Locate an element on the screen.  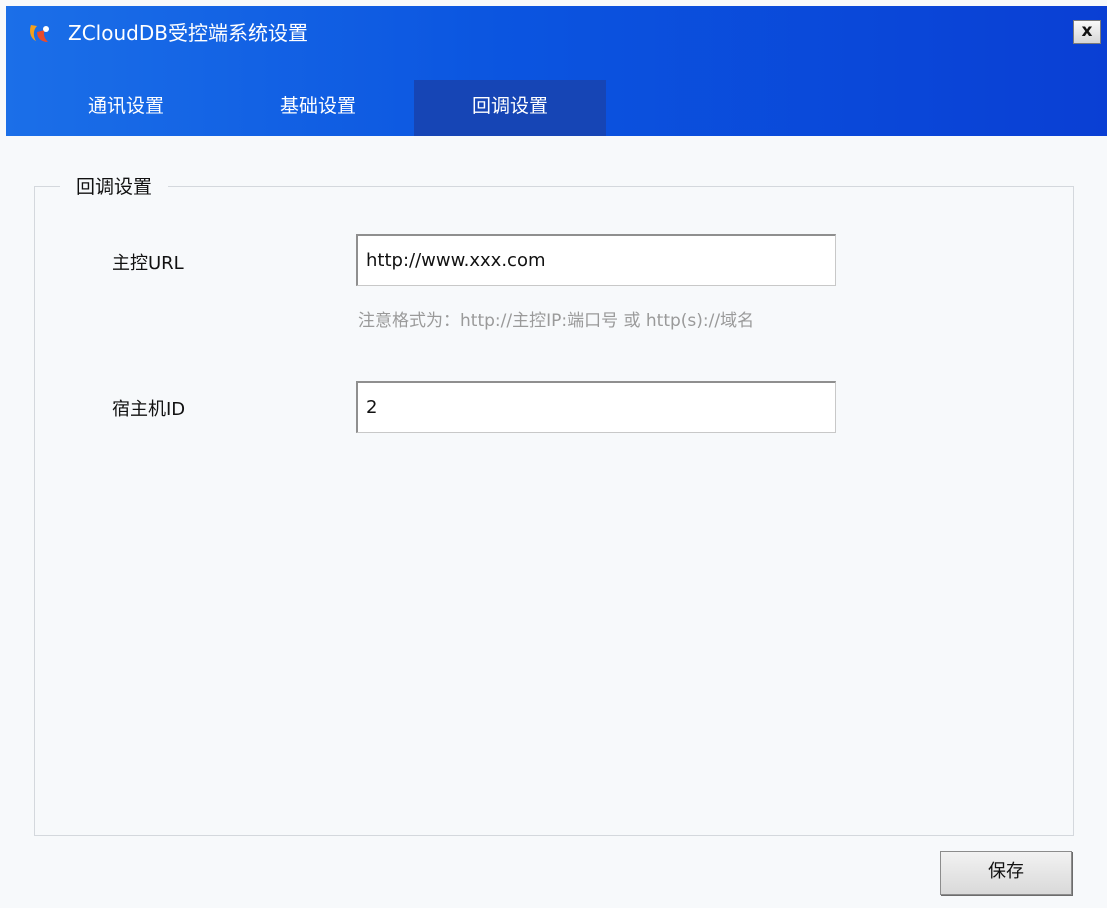
tab-communication-settings: 通讯设置 is located at coordinates (126, 108).